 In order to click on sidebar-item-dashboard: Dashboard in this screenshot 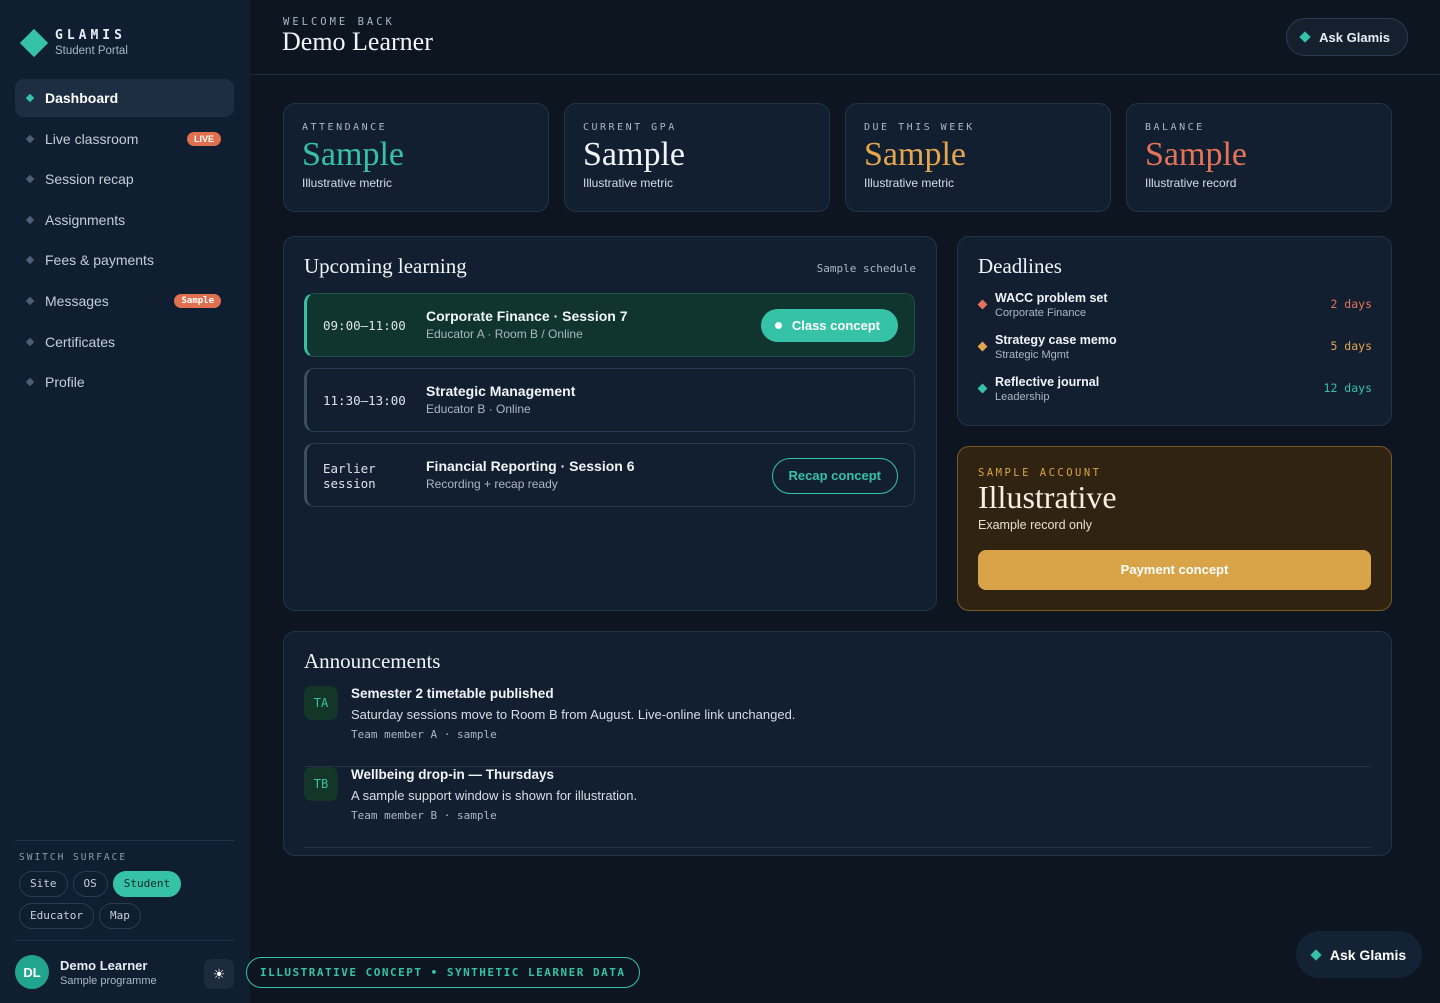, I will do `click(124, 98)`.